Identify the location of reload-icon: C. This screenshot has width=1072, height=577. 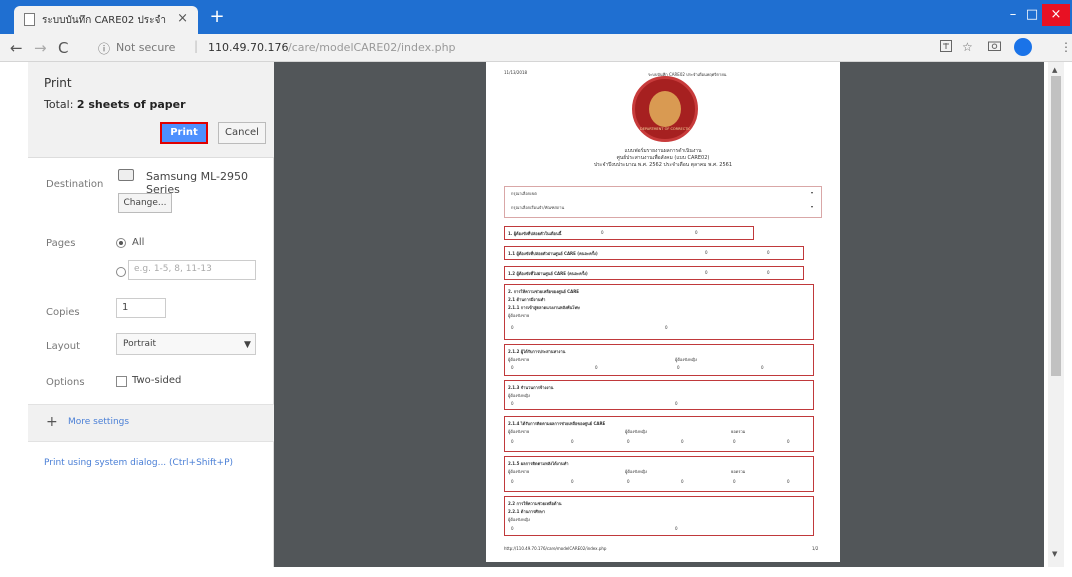
(63, 48).